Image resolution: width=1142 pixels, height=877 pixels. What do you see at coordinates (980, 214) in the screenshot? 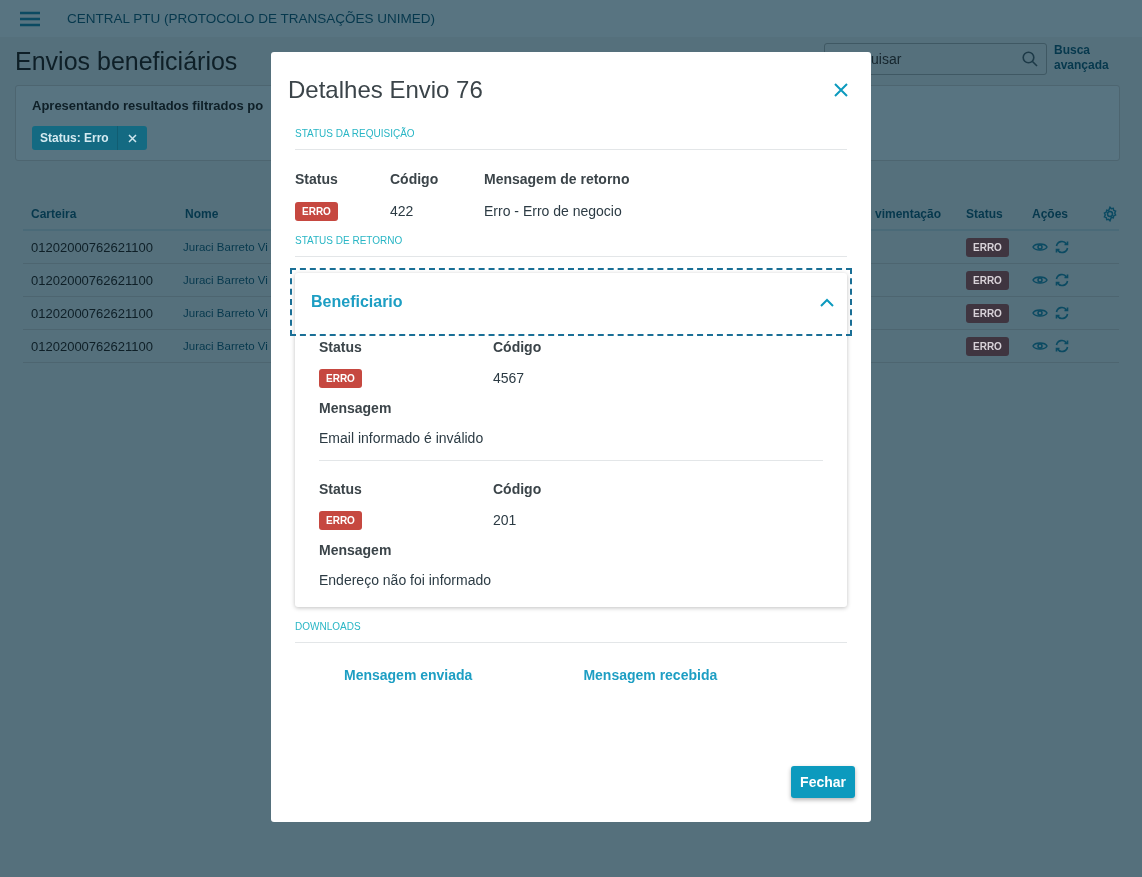
I see `column-header: Status` at bounding box center [980, 214].